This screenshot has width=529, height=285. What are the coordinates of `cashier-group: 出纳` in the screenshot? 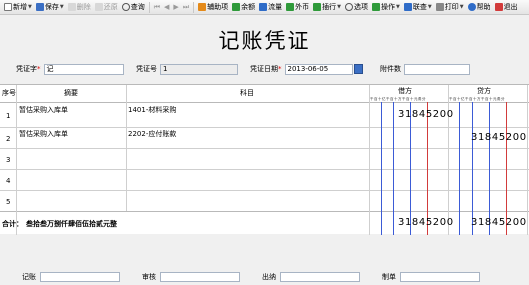 It's located at (311, 276).